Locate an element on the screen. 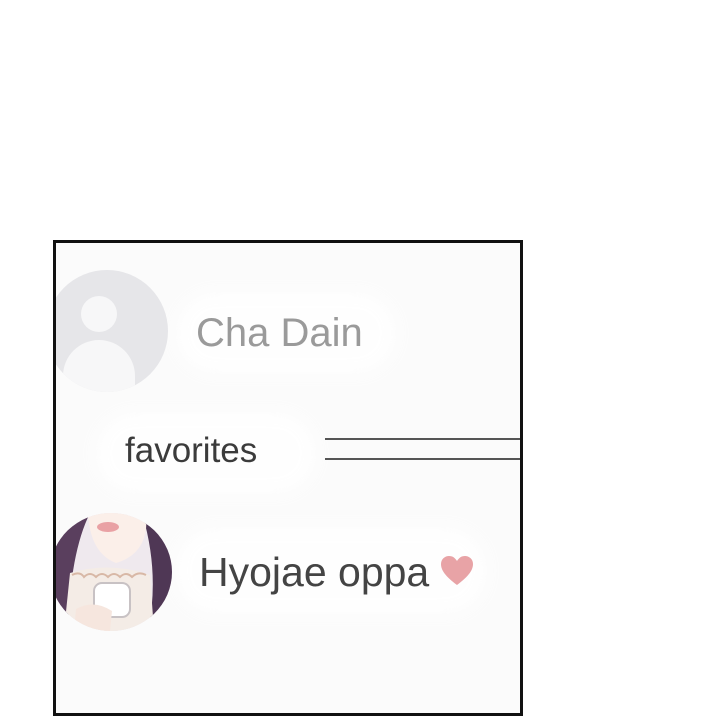  contact-name: Cha Dain is located at coordinates (279, 333).